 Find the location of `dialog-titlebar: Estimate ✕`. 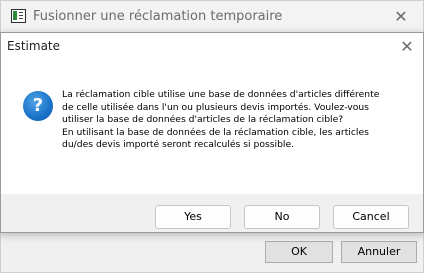

dialog-titlebar: Estimate ✕ is located at coordinates (212, 47).